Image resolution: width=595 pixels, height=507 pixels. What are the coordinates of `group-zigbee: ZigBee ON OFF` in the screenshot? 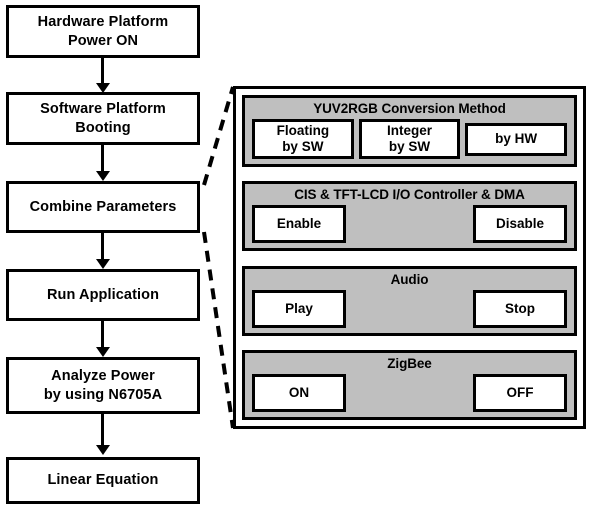 It's located at (409, 384).